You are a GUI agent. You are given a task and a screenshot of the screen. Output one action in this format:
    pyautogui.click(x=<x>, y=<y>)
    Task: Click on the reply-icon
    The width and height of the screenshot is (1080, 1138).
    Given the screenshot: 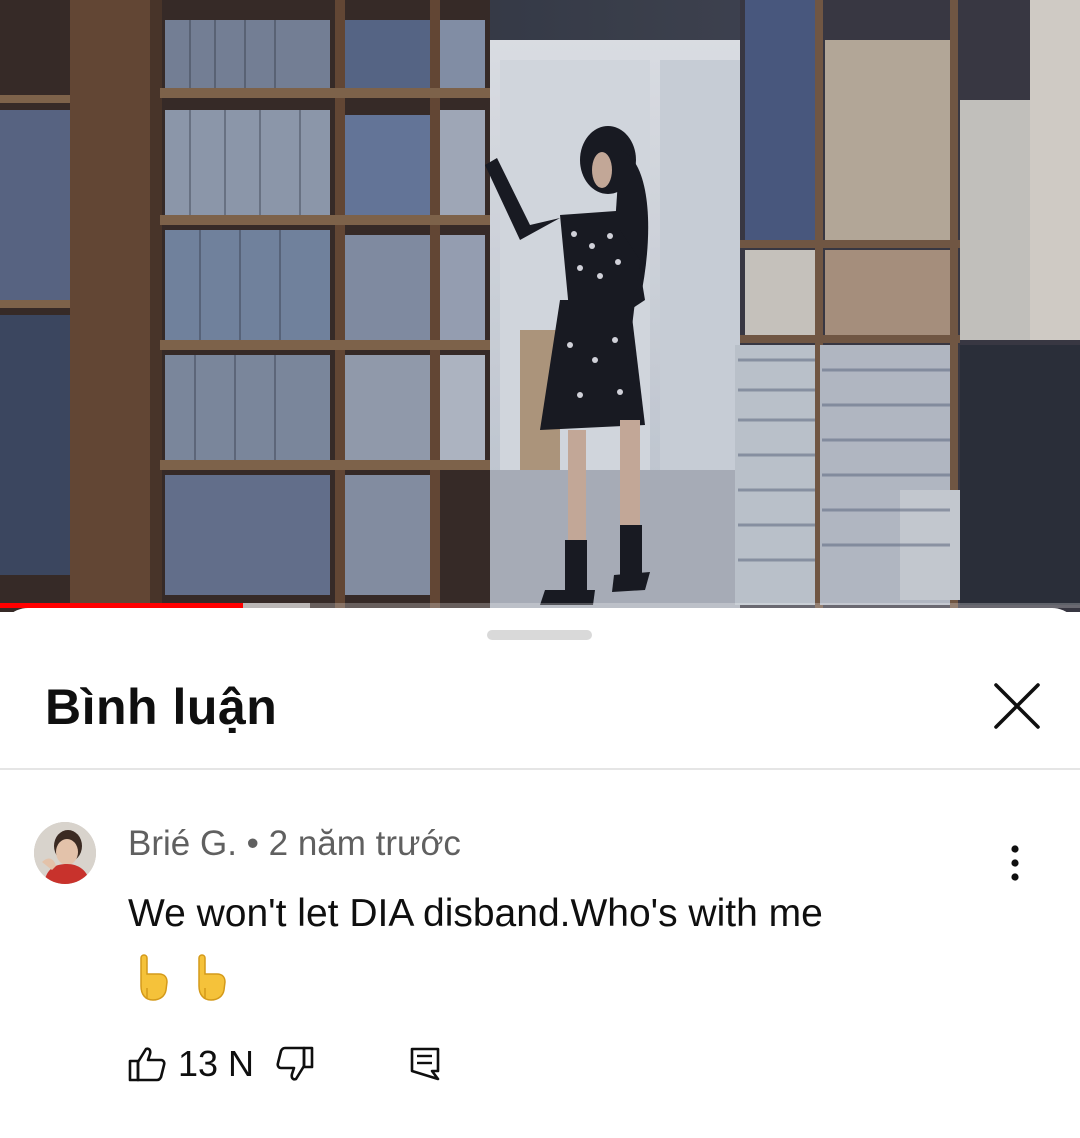 What is the action you would take?
    pyautogui.click(x=425, y=1064)
    